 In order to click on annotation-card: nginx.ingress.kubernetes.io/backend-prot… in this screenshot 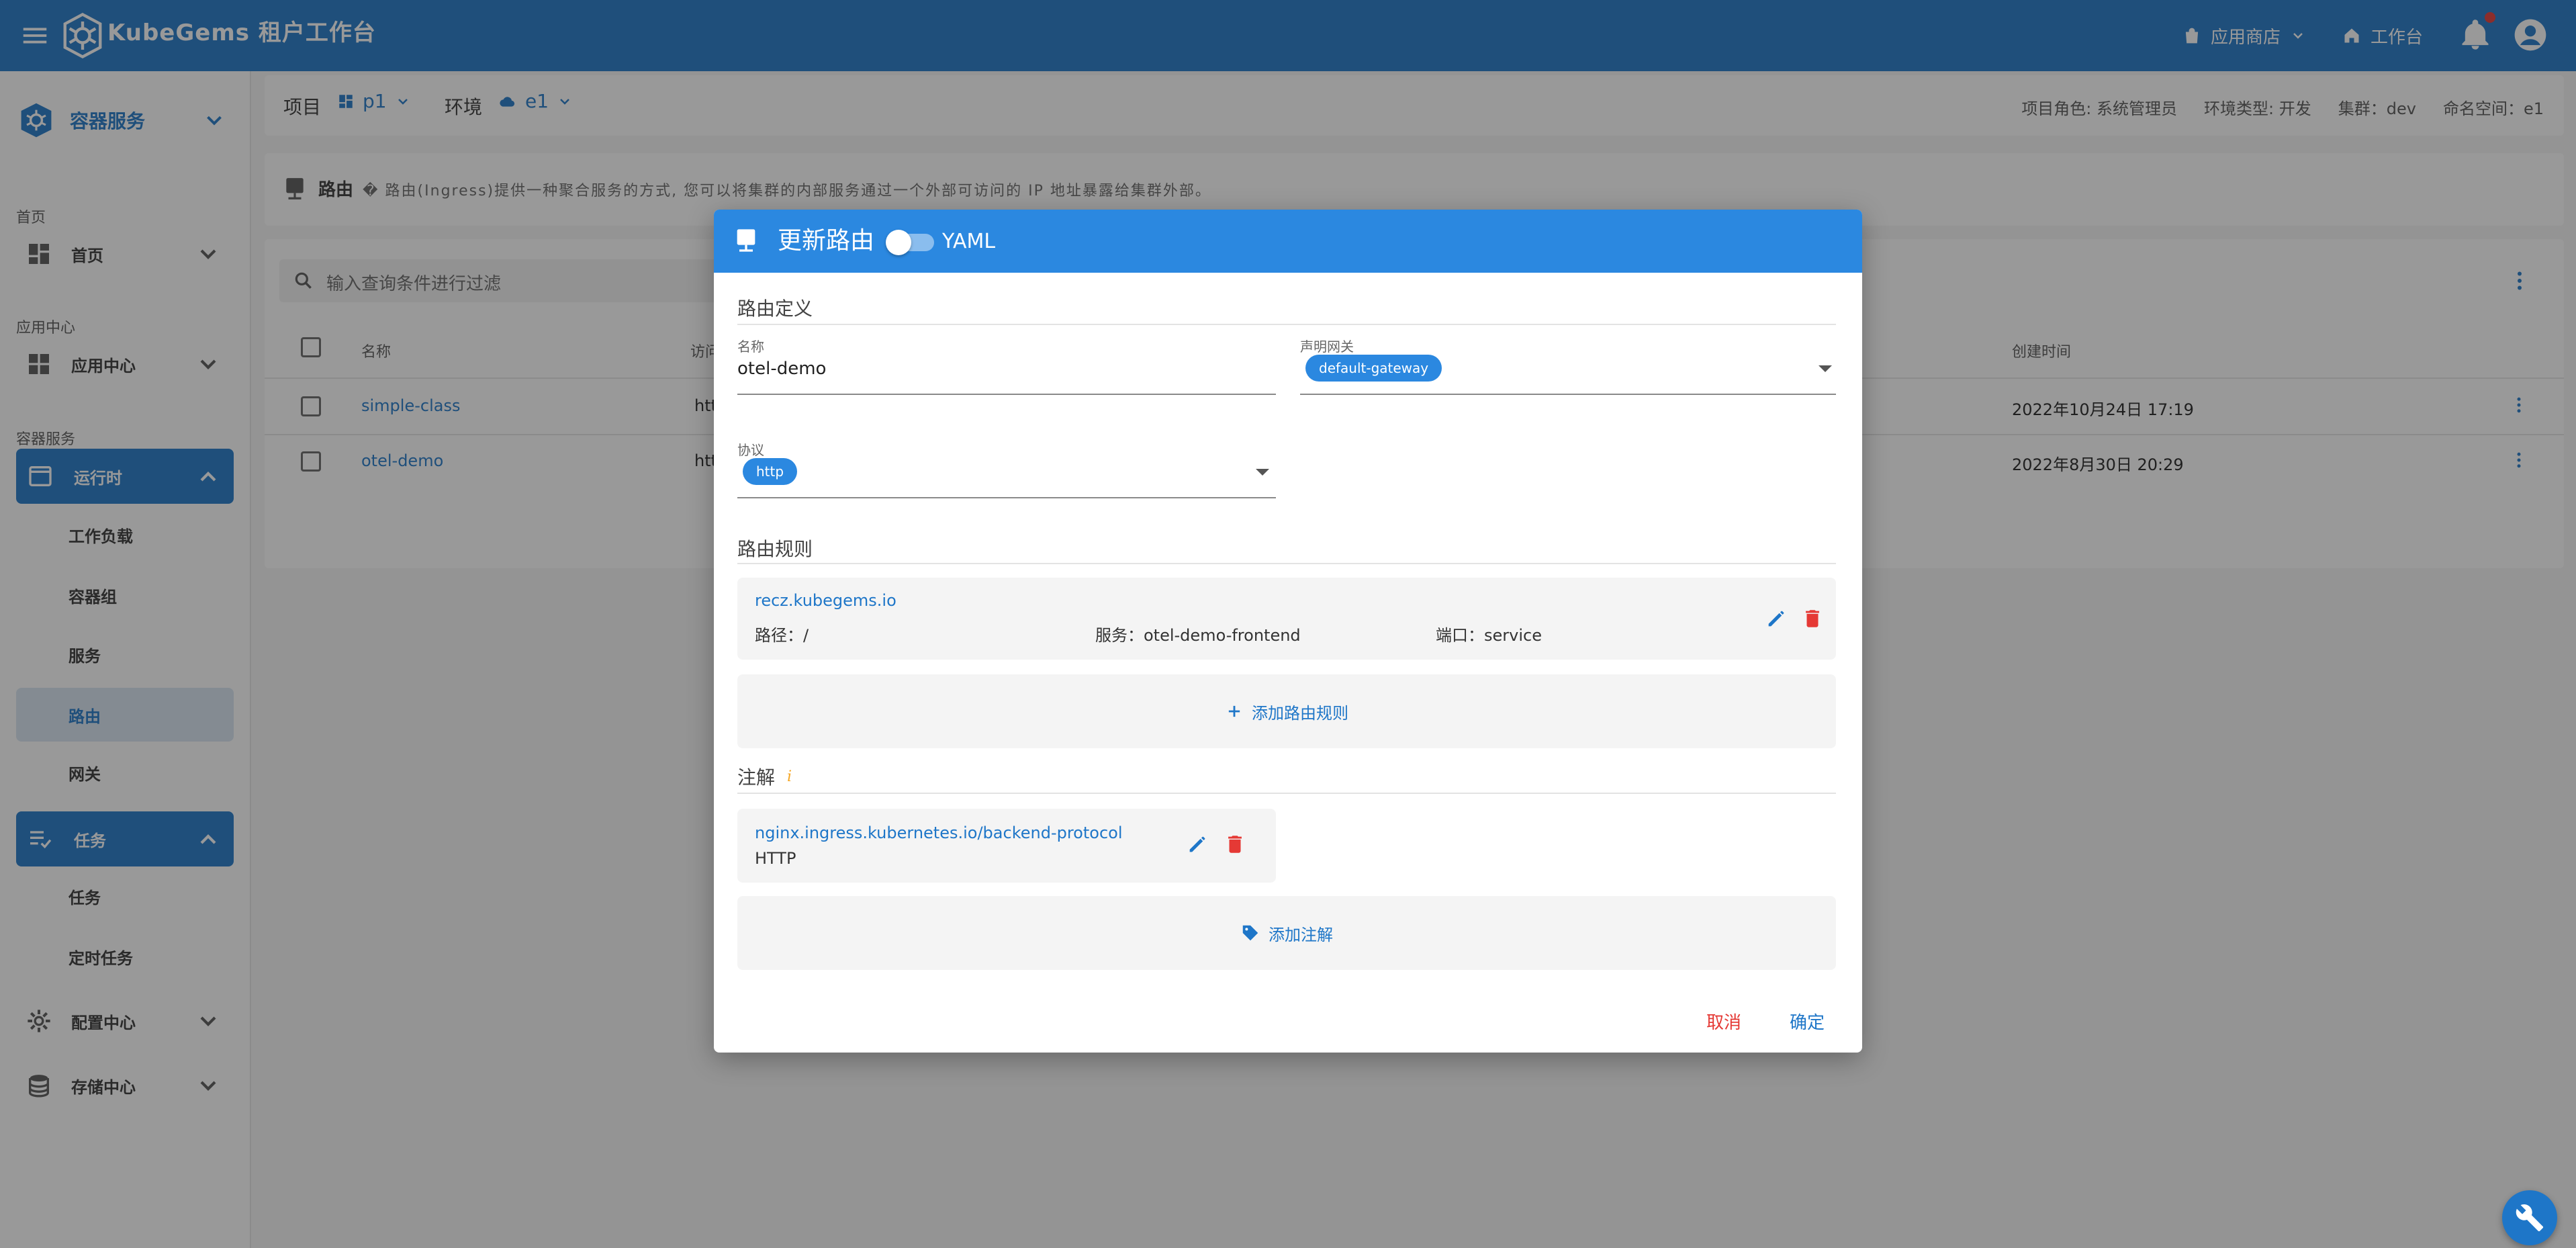, I will do `click(1006, 846)`.